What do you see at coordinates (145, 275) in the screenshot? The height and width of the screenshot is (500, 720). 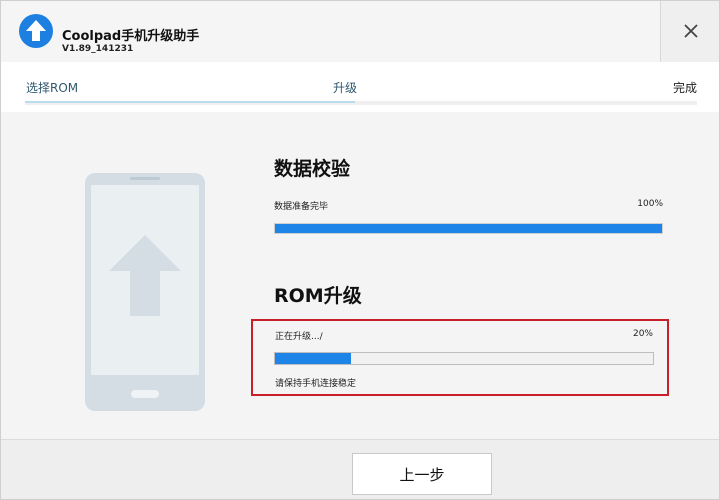 I see `upgrade-arrow-icon` at bounding box center [145, 275].